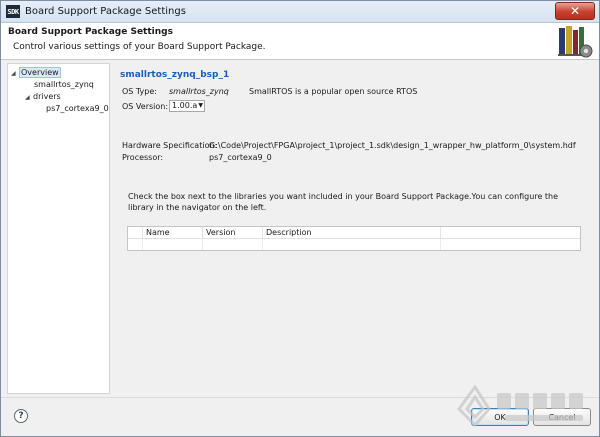 The height and width of the screenshot is (437, 600). What do you see at coordinates (575, 42) in the screenshot?
I see `books-gear-icon` at bounding box center [575, 42].